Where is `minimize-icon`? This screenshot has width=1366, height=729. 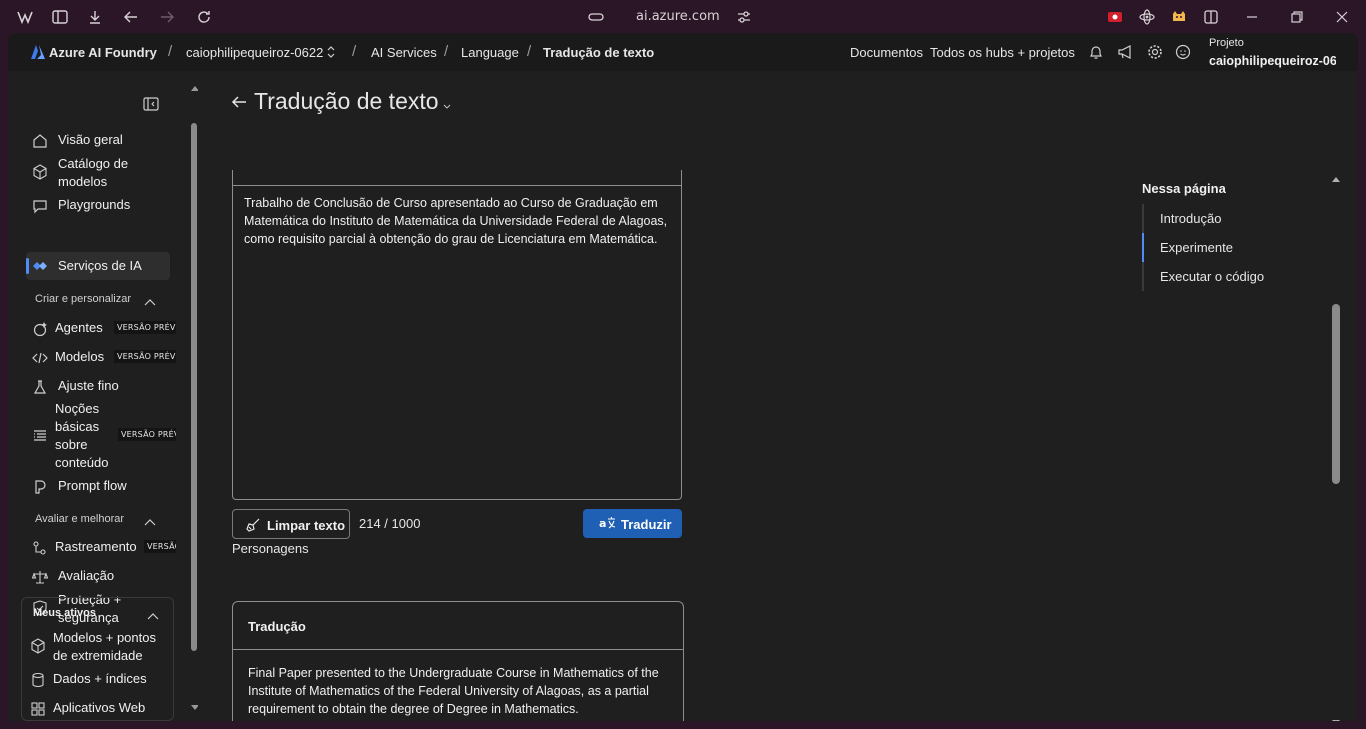
minimize-icon is located at coordinates (1252, 17).